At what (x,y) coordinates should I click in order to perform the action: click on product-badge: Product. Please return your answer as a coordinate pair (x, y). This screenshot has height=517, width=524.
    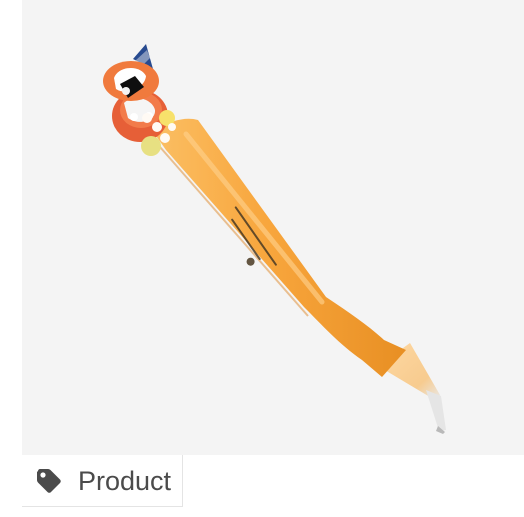
    Looking at the image, I should click on (102, 481).